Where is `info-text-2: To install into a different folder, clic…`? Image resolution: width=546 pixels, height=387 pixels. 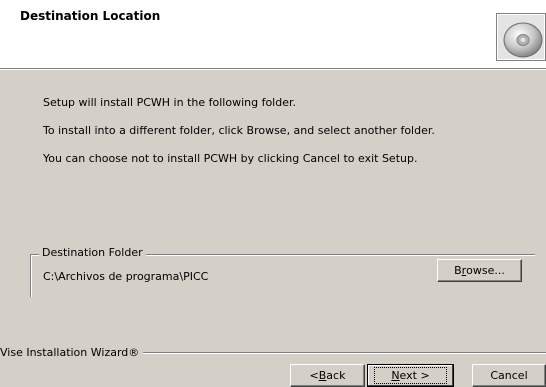
info-text-2: To install into a different folder, clic… is located at coordinates (239, 130).